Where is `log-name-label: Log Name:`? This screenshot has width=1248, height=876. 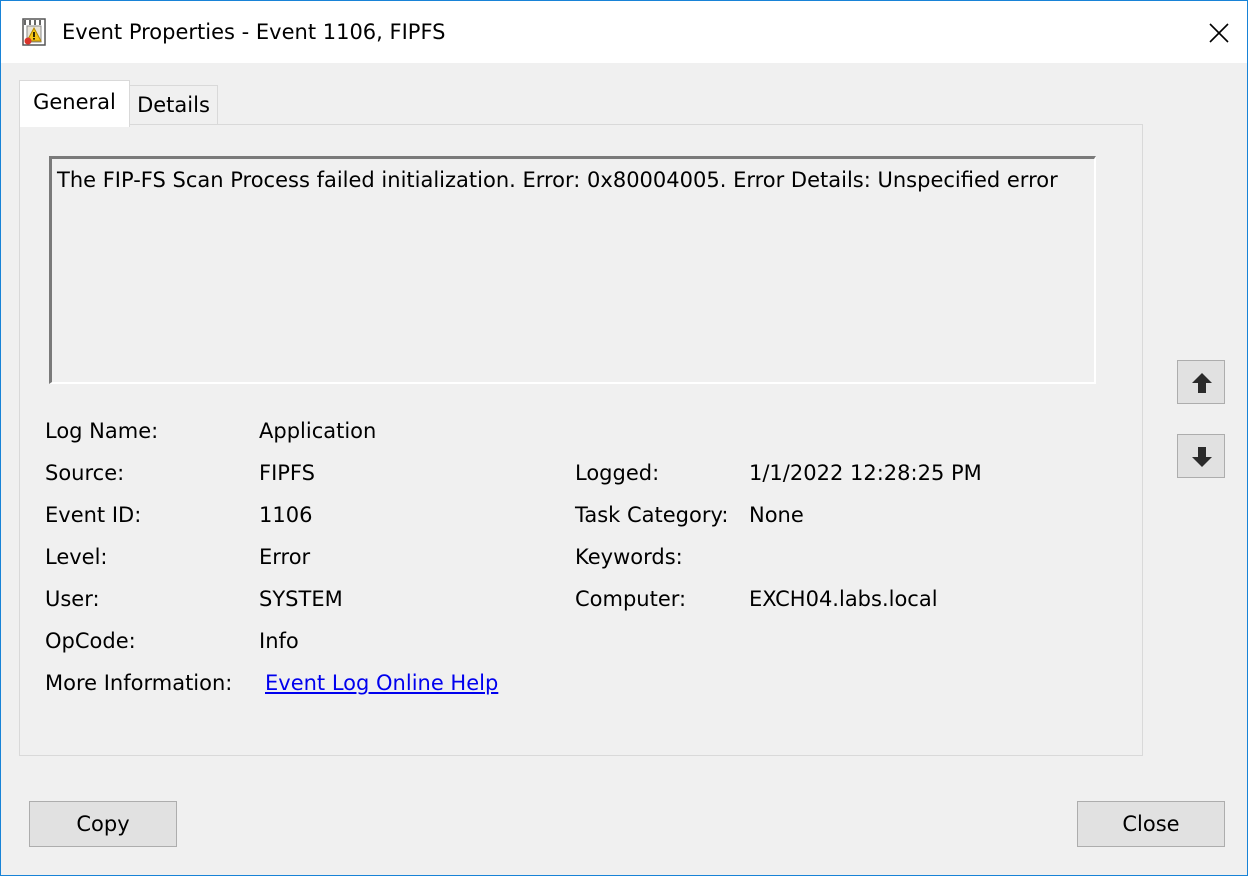 log-name-label: Log Name: is located at coordinates (102, 431).